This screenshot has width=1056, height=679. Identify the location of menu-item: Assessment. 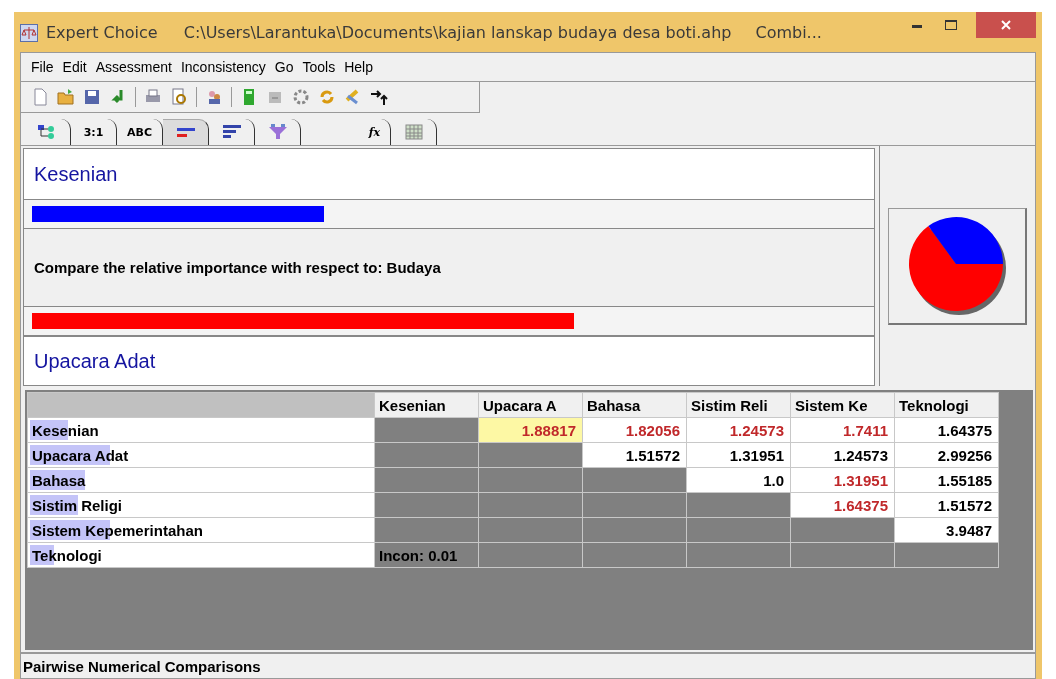
(133, 67).